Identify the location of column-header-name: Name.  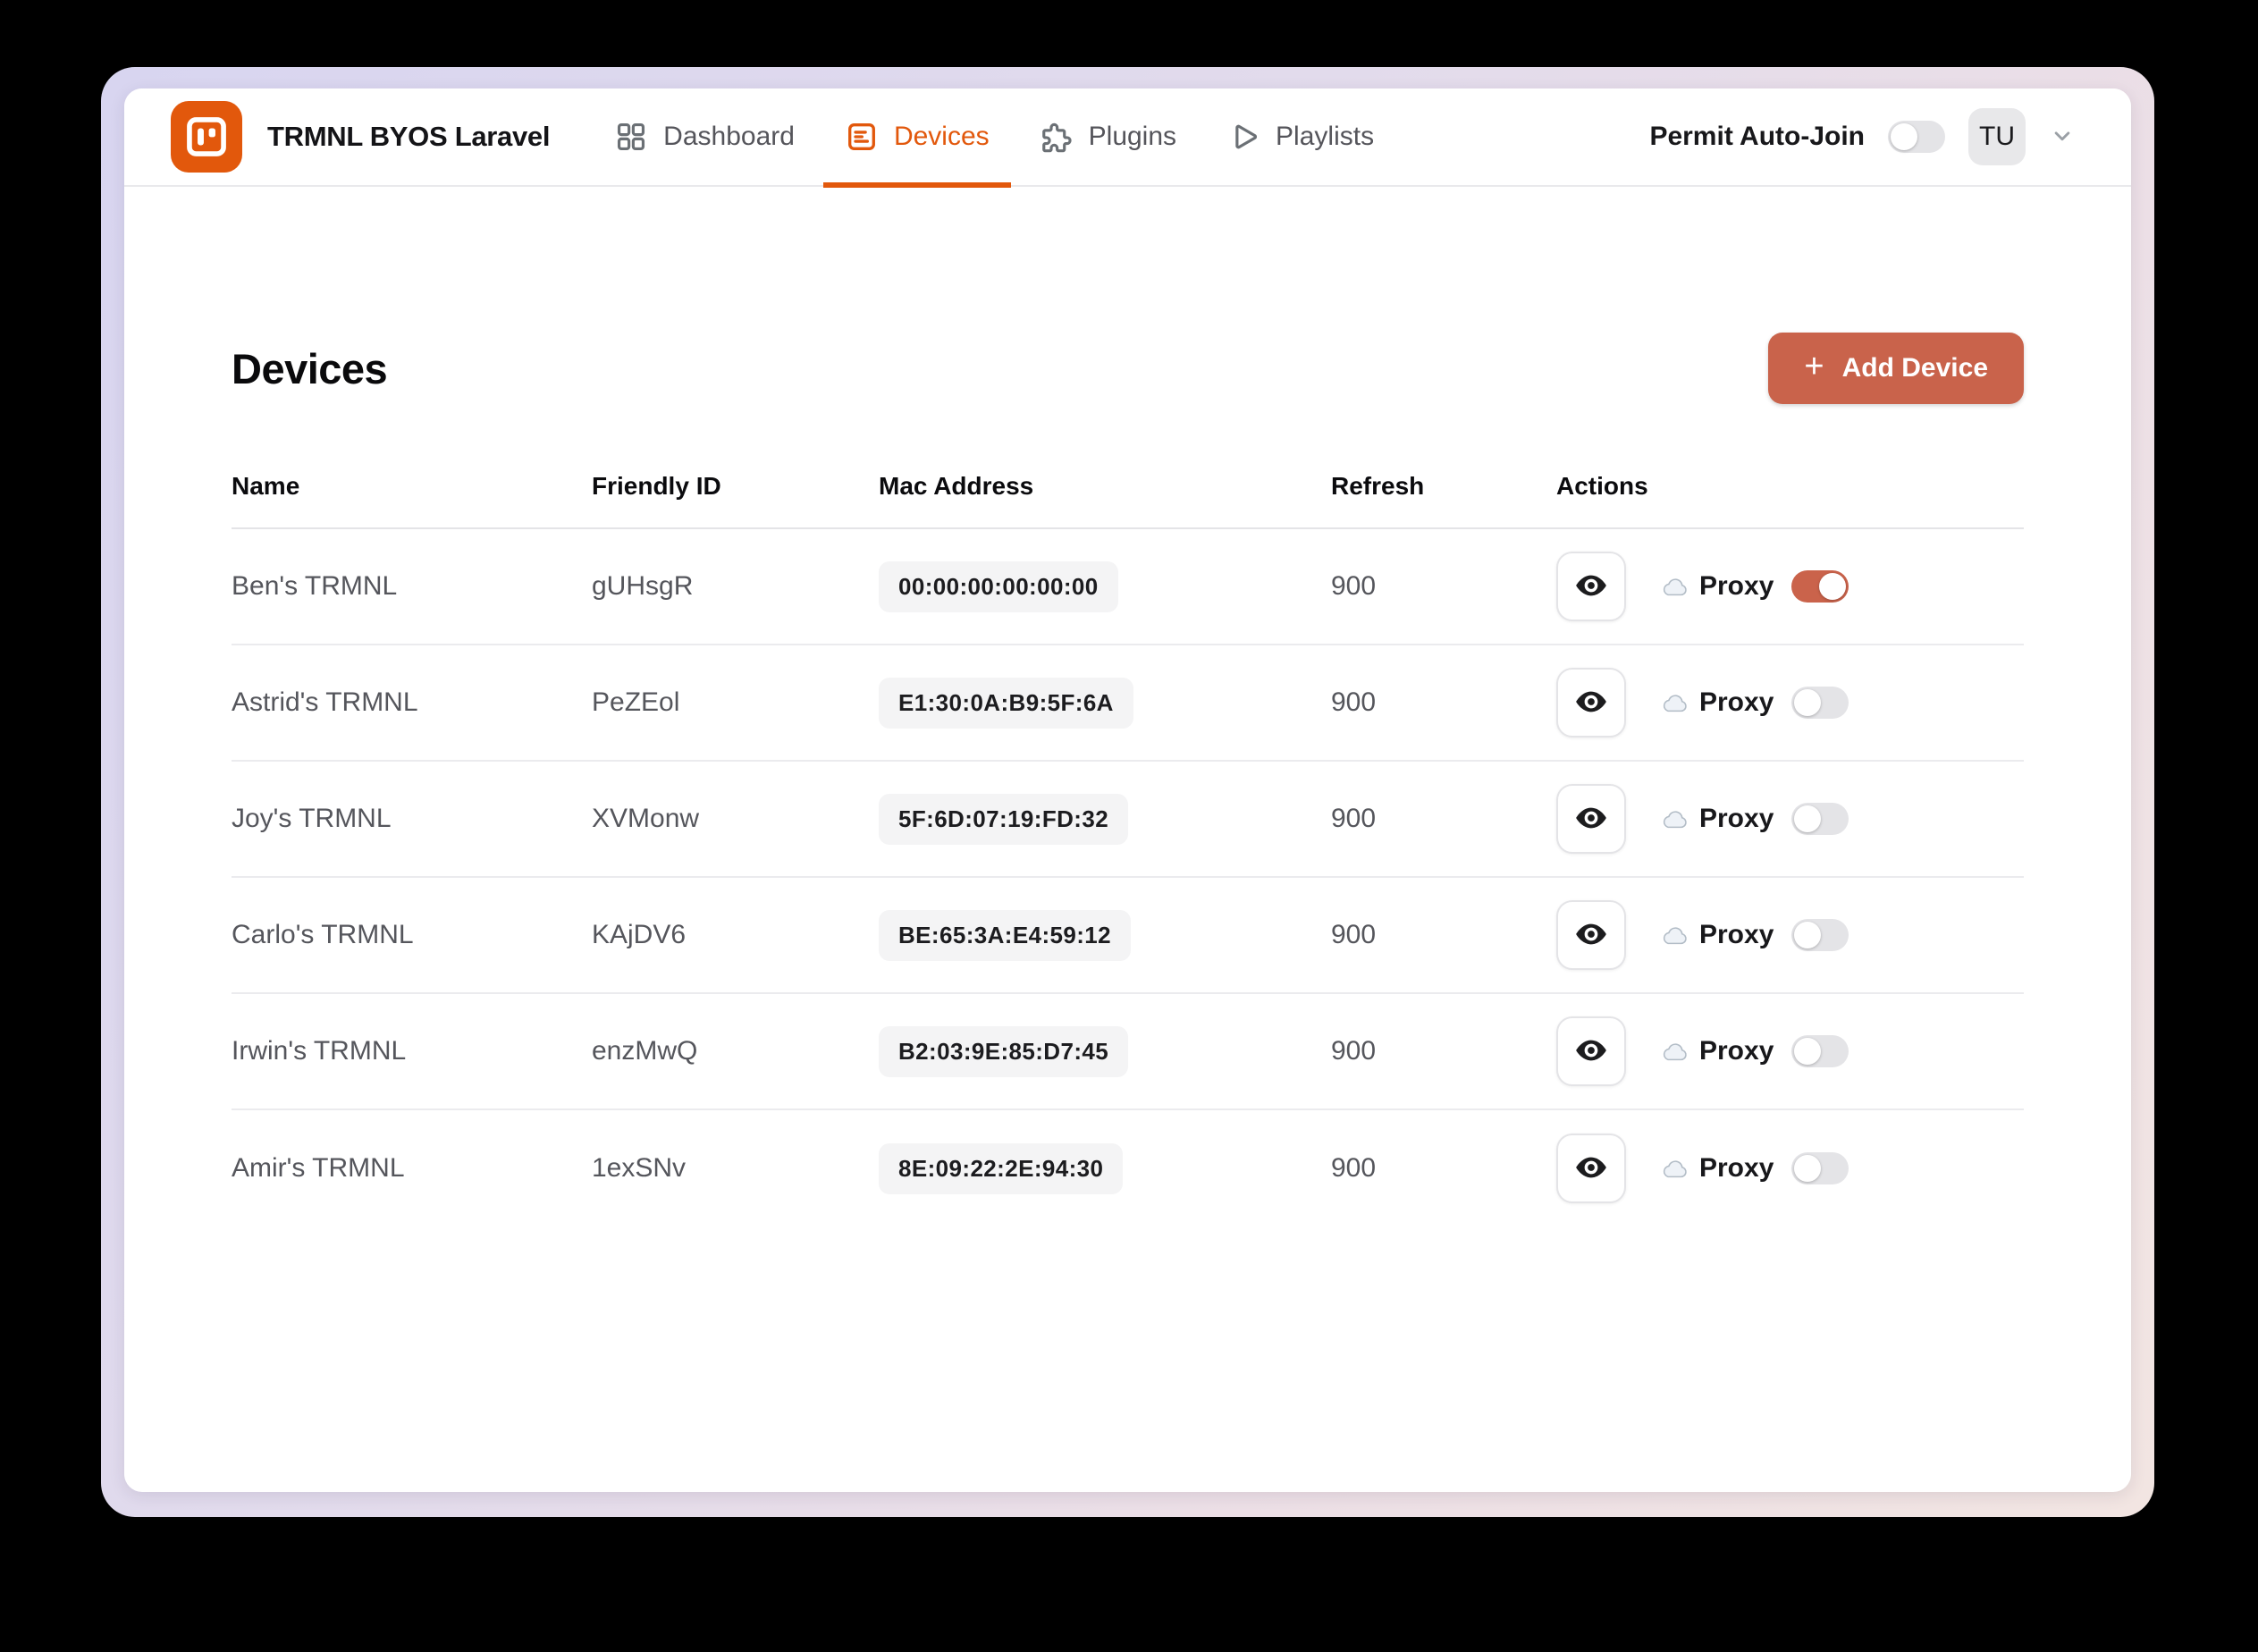
(266, 486).